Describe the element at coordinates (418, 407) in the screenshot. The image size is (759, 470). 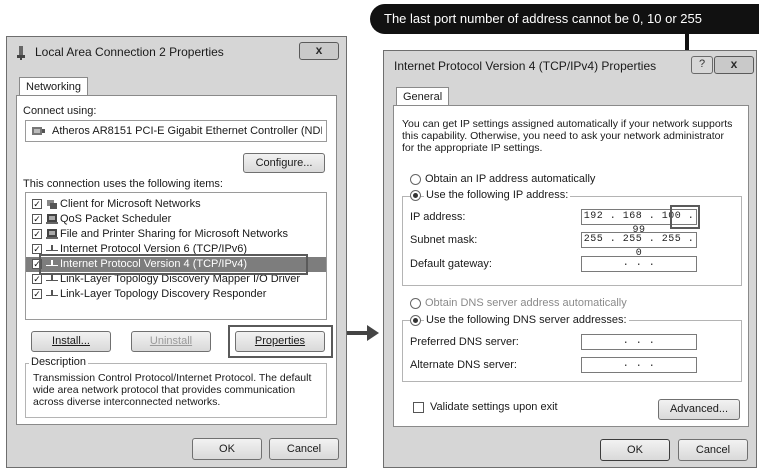
I see `validate-checkbox` at that location.